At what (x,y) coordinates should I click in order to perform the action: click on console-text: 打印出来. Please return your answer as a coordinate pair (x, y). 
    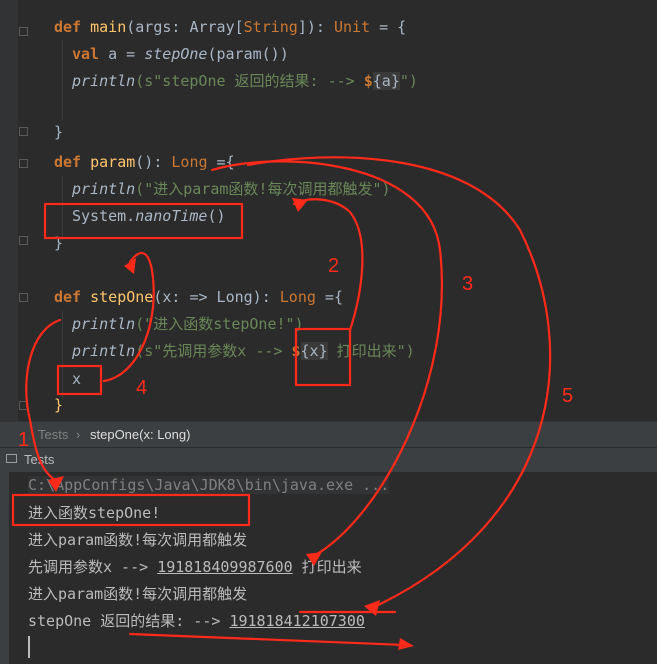
    Looking at the image, I should click on (327, 567).